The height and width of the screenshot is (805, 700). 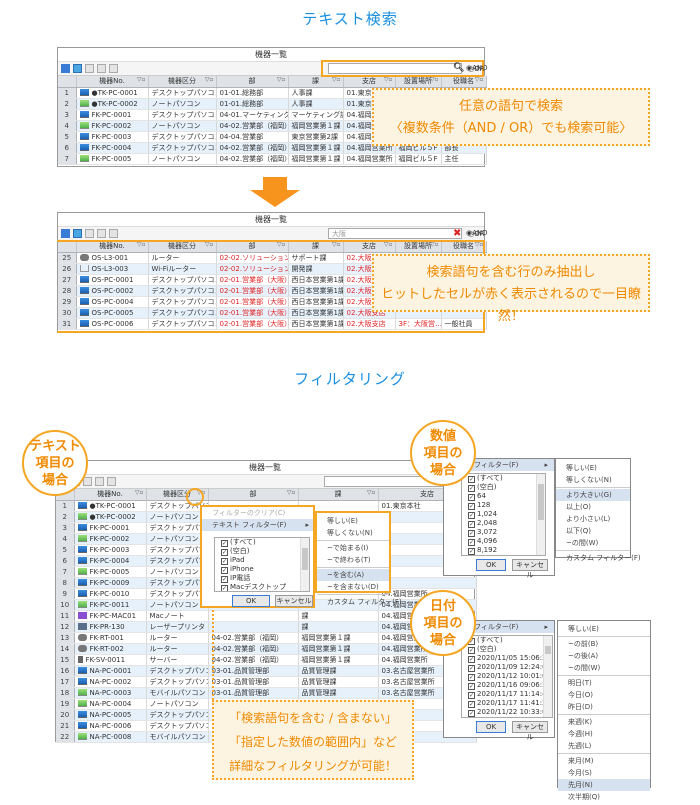 What do you see at coordinates (353, 575) in the screenshot?
I see `submenu-item: ~を含む(A)` at bounding box center [353, 575].